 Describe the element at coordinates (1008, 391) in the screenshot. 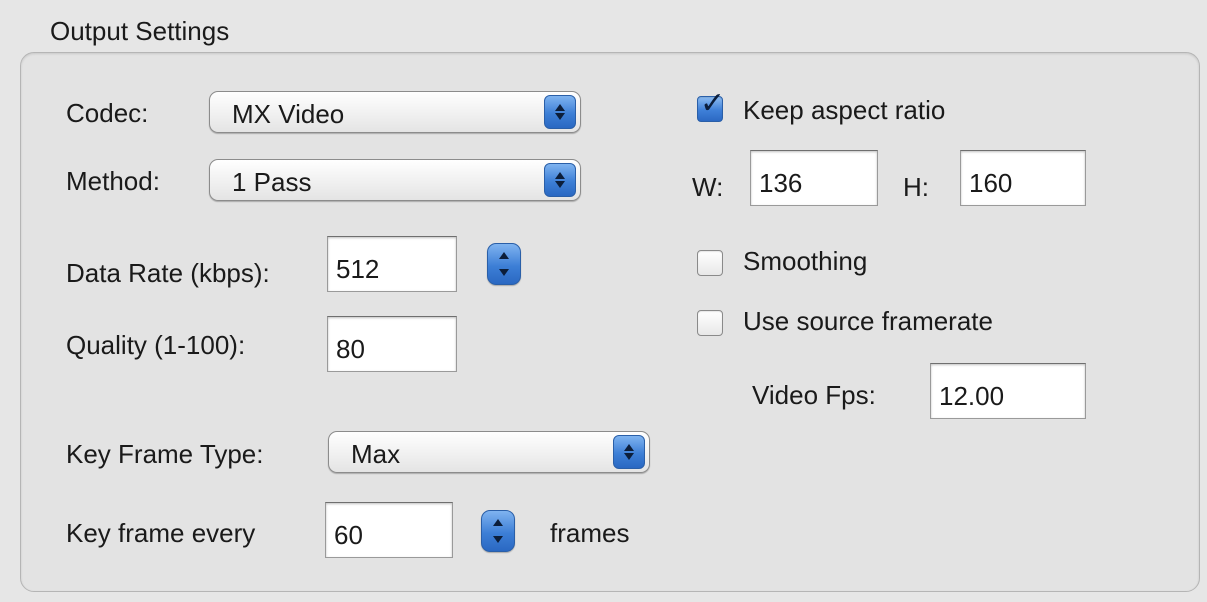

I see `video-fps-field` at that location.